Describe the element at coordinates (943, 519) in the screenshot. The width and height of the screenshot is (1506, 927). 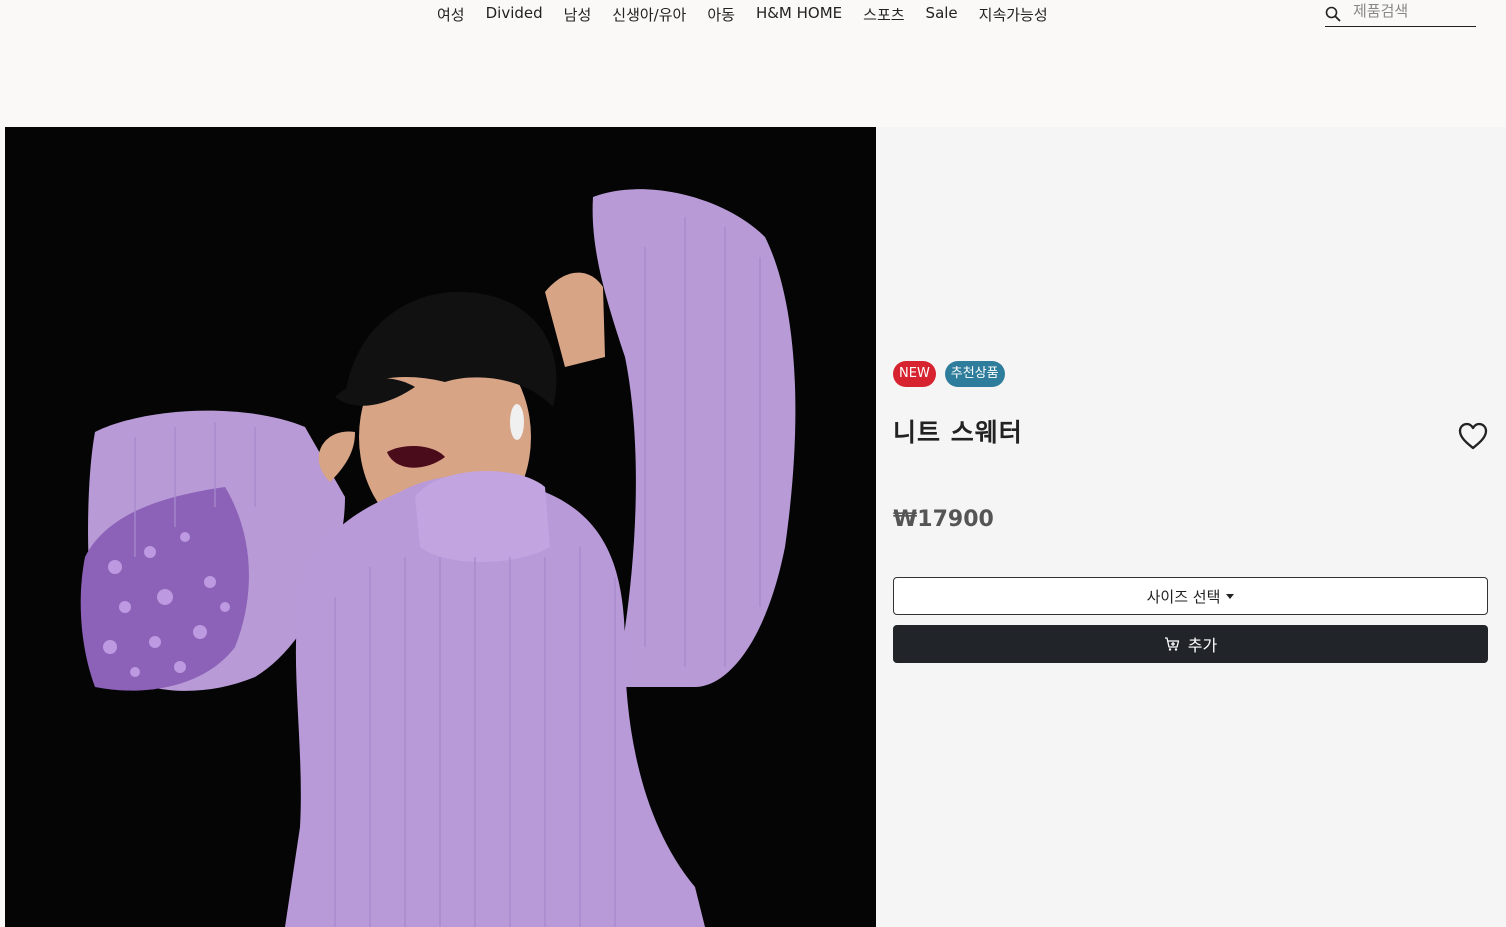
I see `product-price: ₩17900` at that location.